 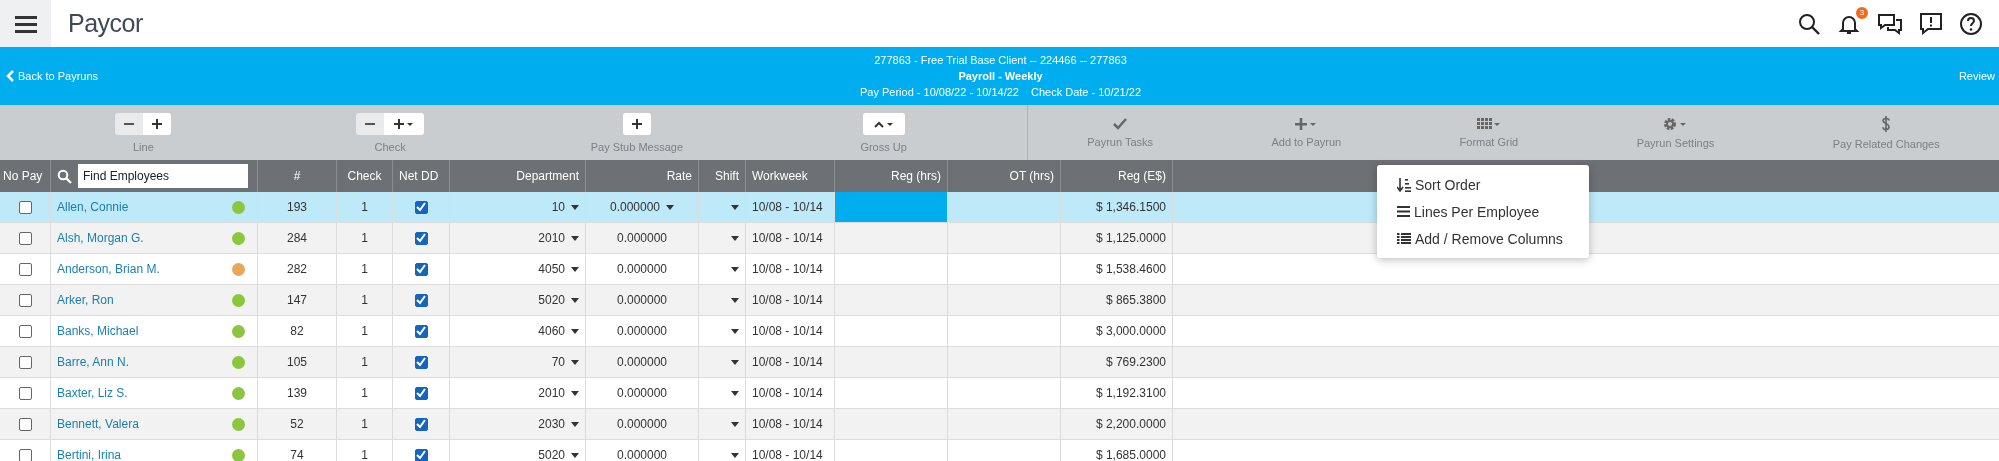 What do you see at coordinates (100, 238) in the screenshot?
I see `employee-link: Alsh, Morgan G.` at bounding box center [100, 238].